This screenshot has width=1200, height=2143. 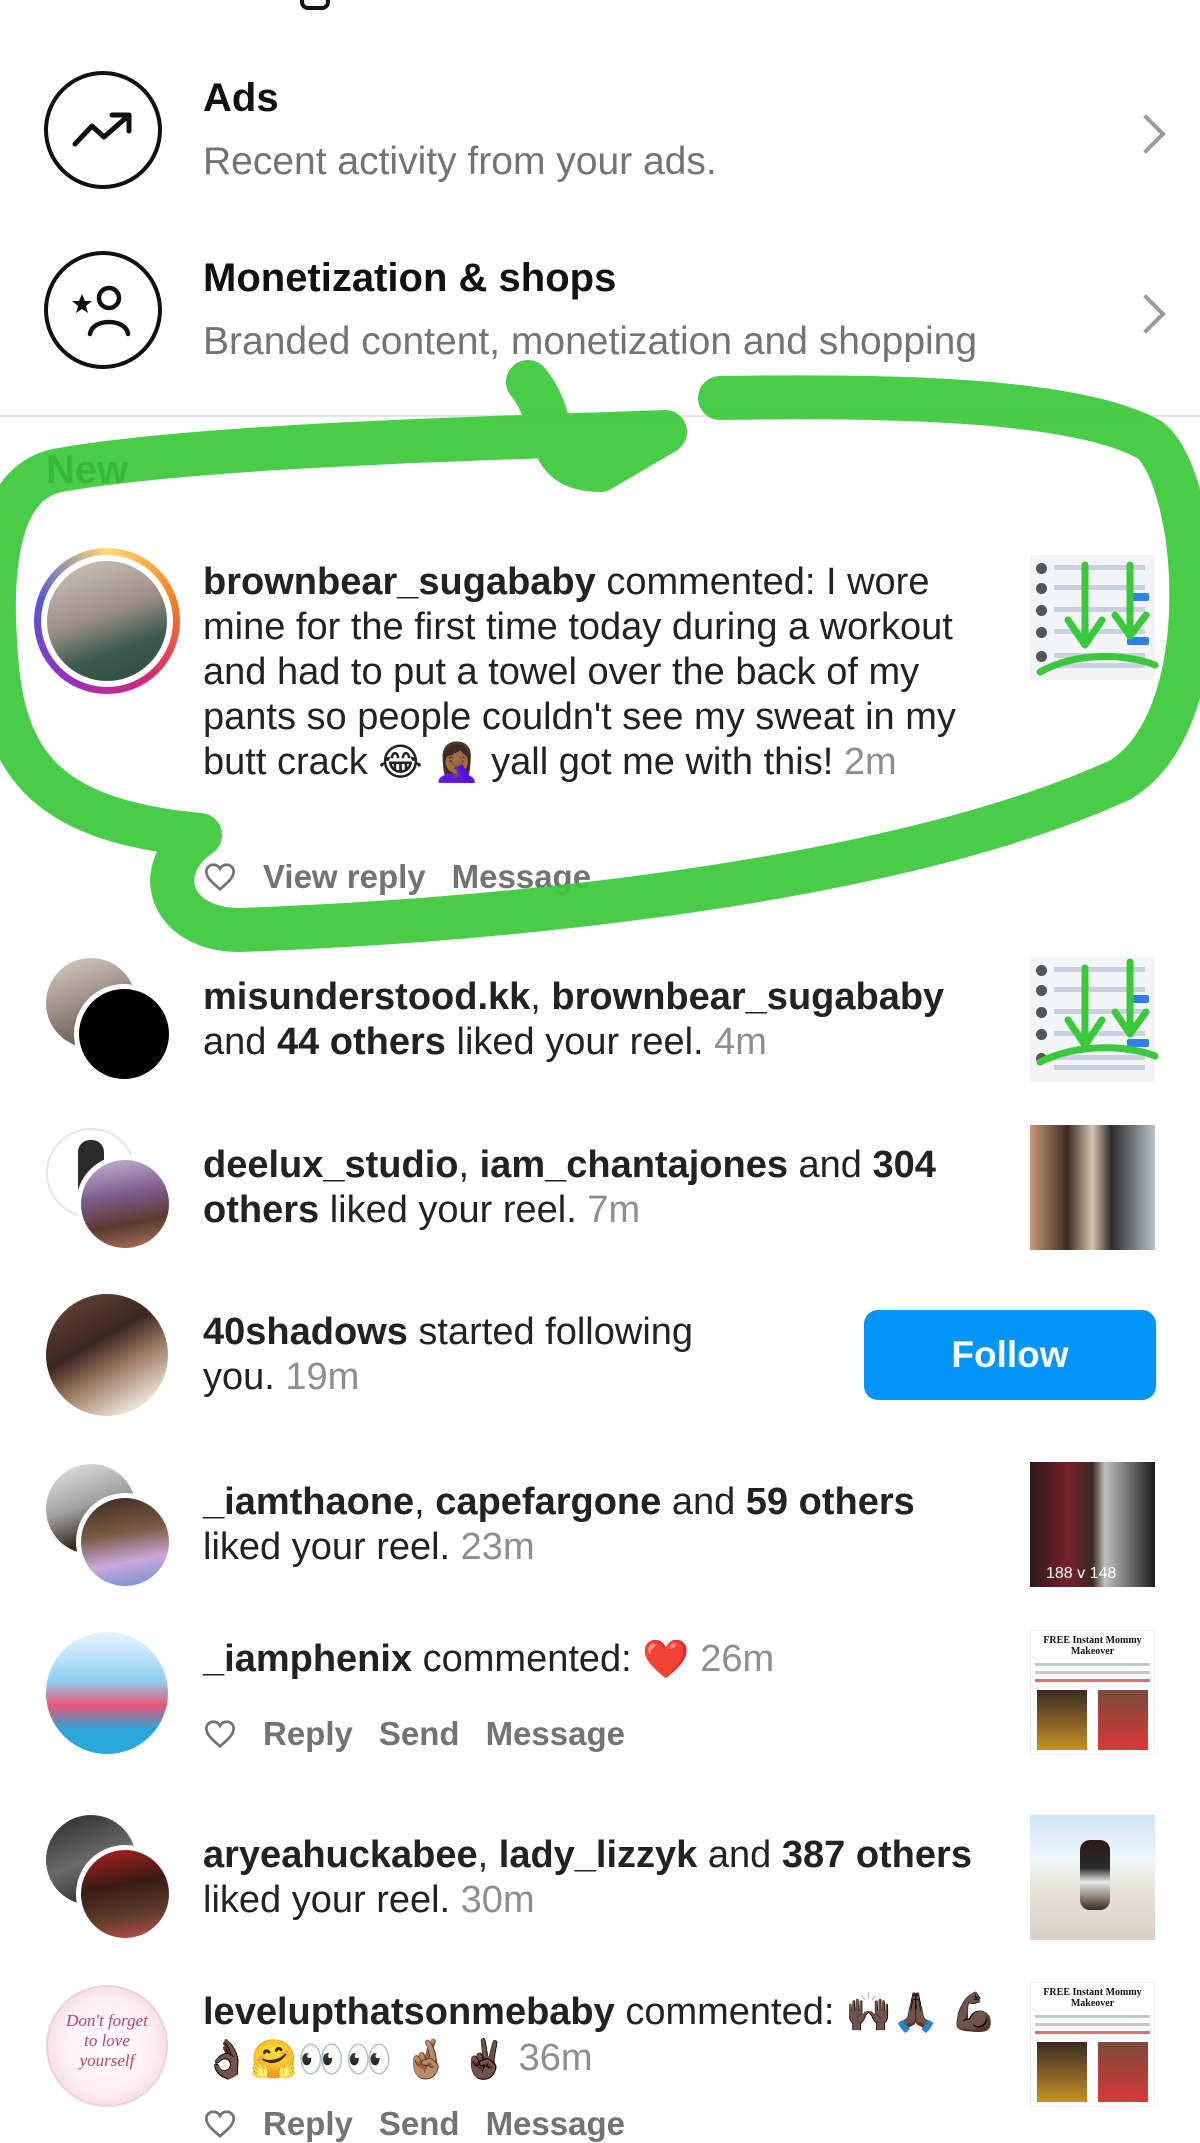 What do you see at coordinates (497, 1900) in the screenshot?
I see `timestamp: 30m` at bounding box center [497, 1900].